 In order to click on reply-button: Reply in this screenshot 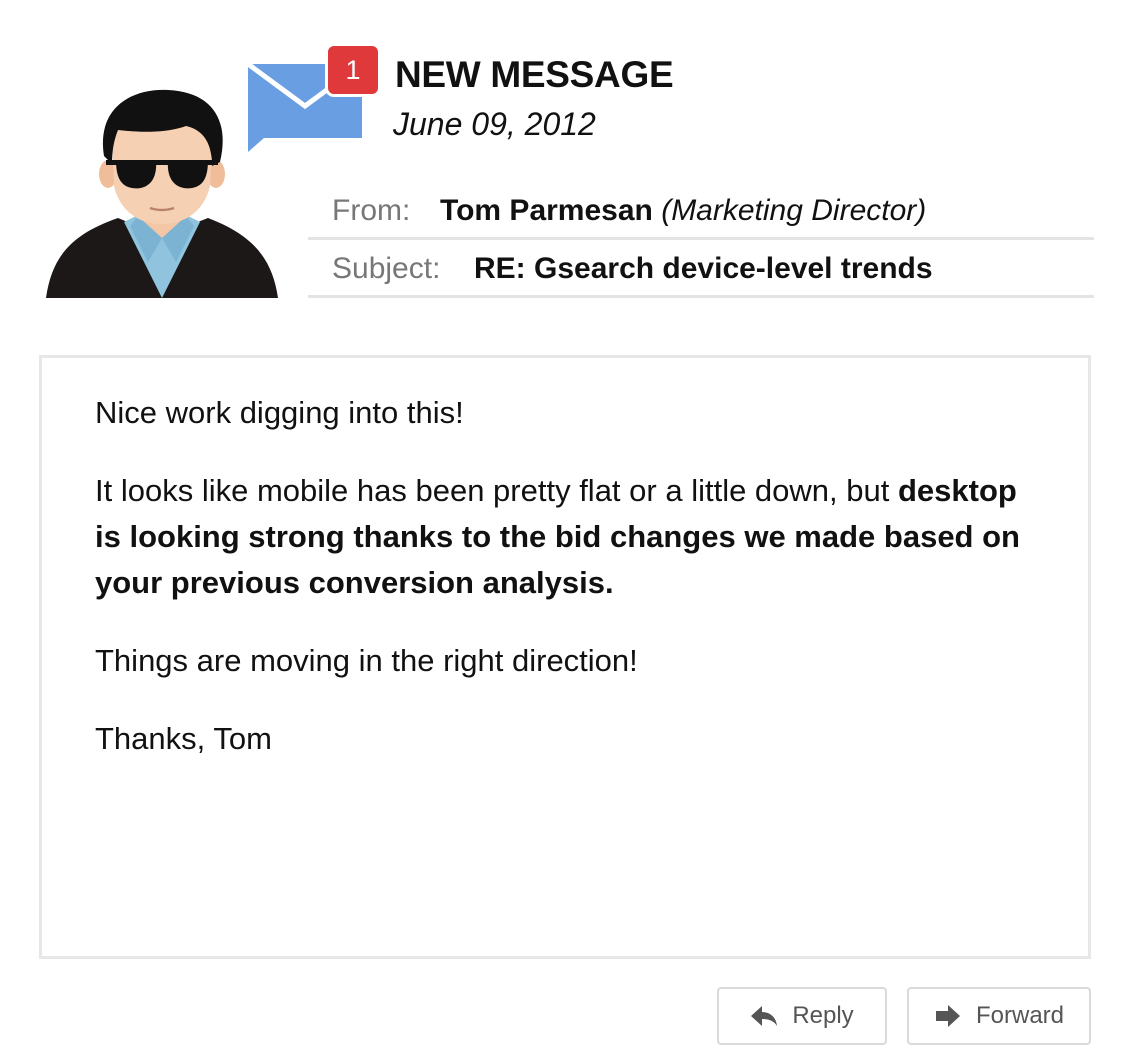, I will do `click(802, 1016)`.